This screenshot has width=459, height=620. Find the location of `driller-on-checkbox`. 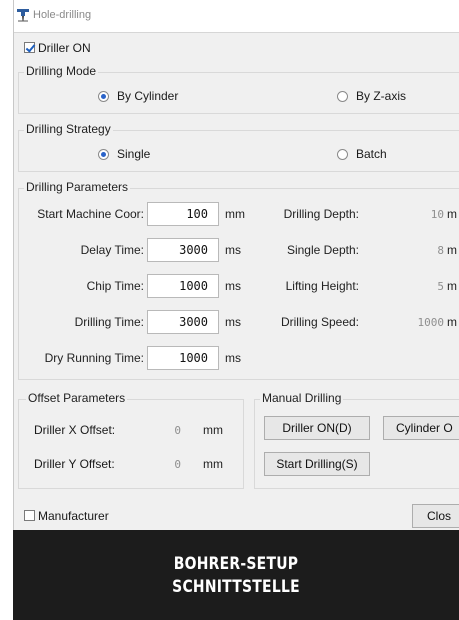

driller-on-checkbox is located at coordinates (29, 47).